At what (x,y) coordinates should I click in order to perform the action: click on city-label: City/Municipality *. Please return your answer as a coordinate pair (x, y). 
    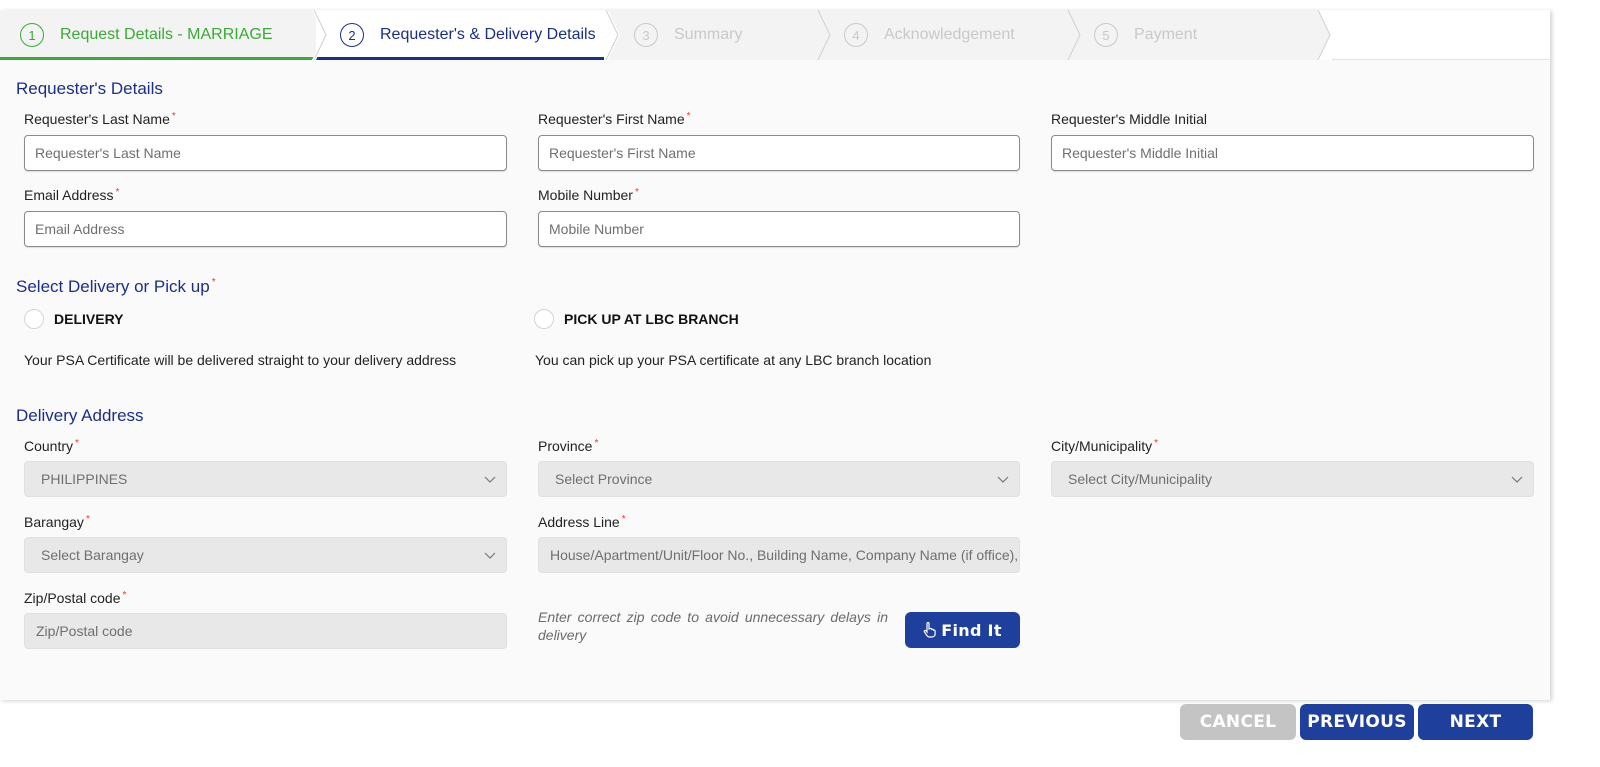
    Looking at the image, I should click on (1104, 446).